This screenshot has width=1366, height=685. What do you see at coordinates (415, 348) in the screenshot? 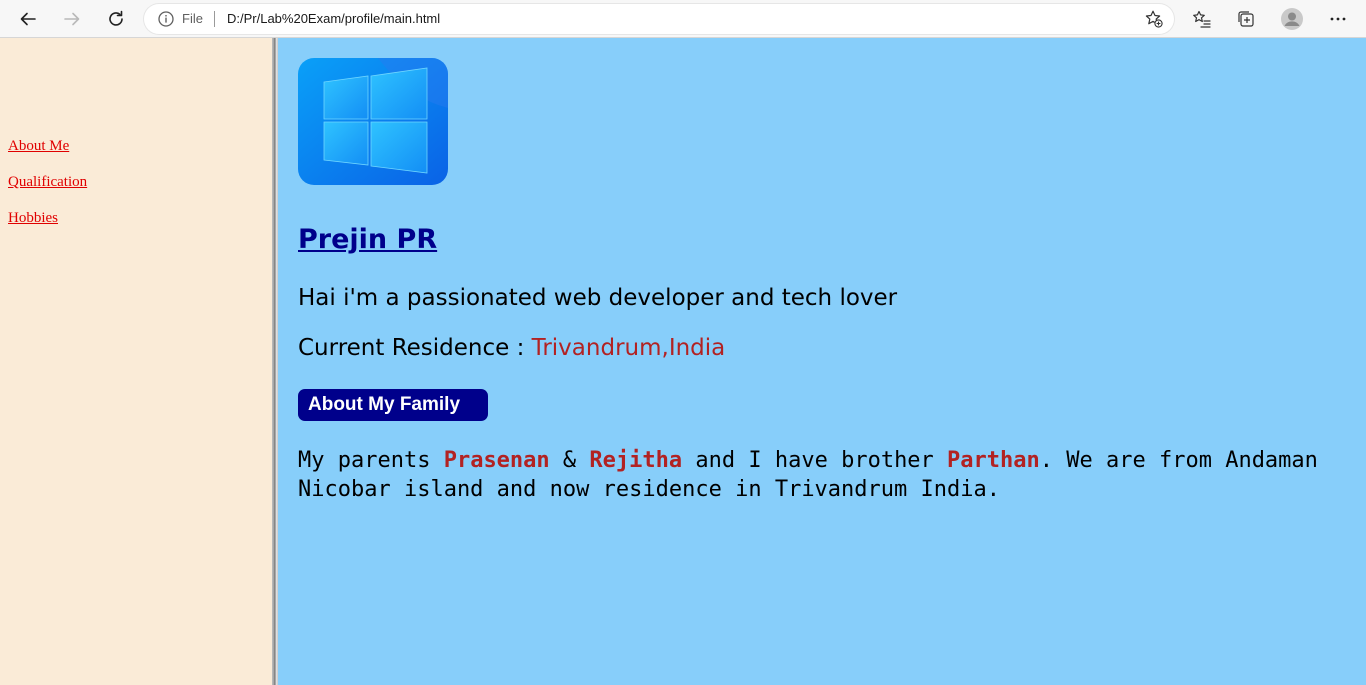
I see `residence-label: Current Residence :` at bounding box center [415, 348].